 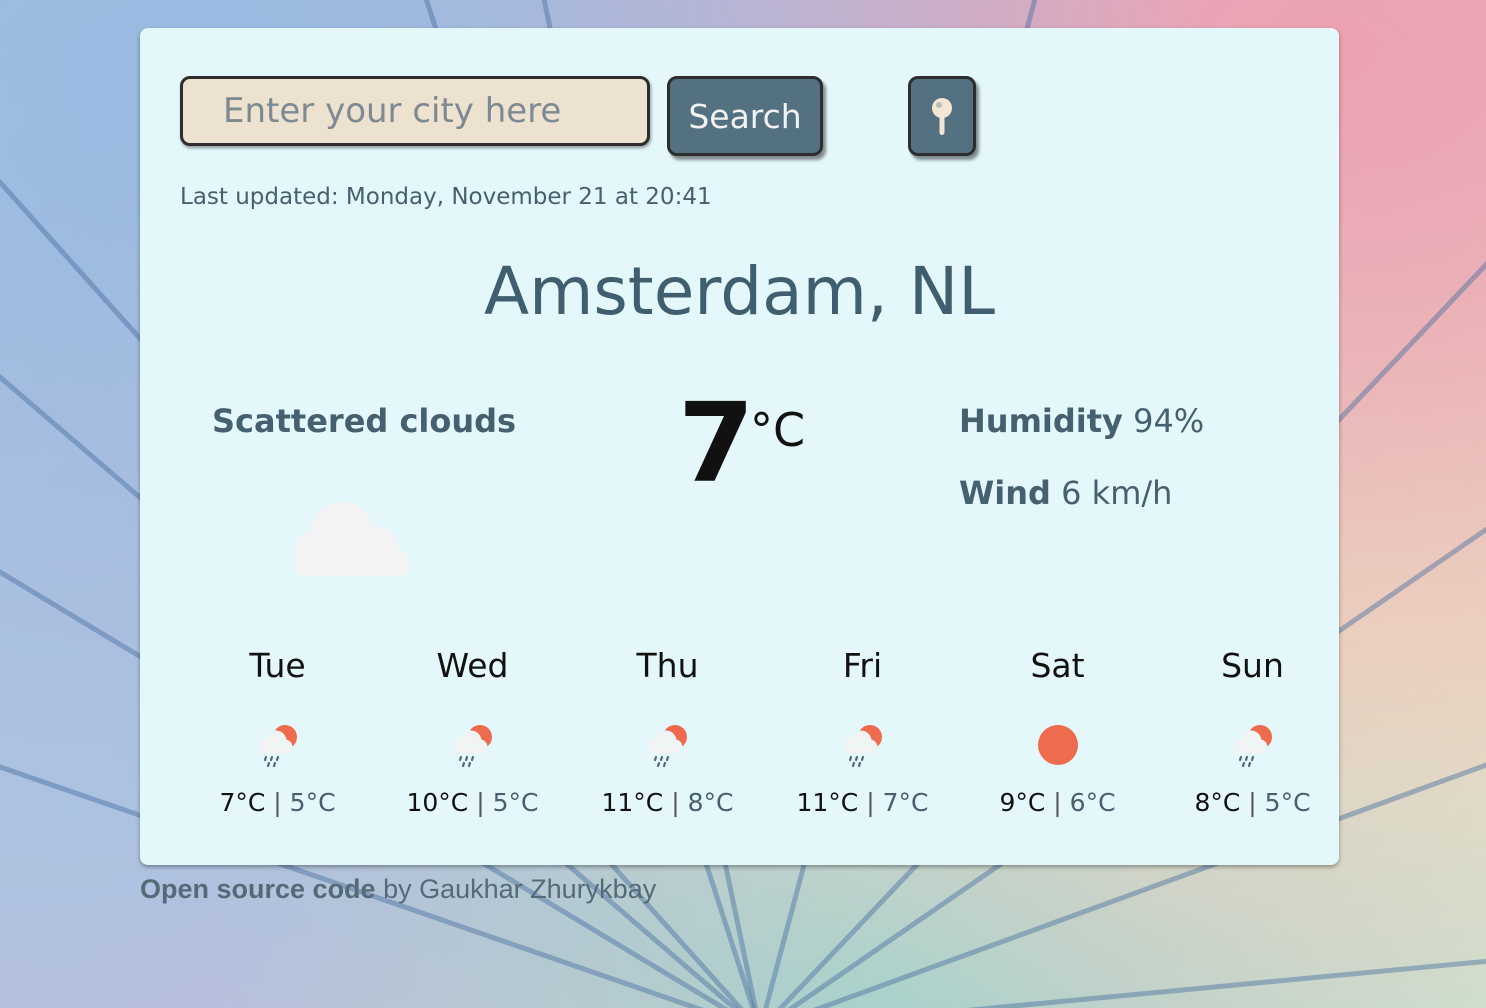 What do you see at coordinates (1252, 665) in the screenshot?
I see `forecast-day-name: Sun` at bounding box center [1252, 665].